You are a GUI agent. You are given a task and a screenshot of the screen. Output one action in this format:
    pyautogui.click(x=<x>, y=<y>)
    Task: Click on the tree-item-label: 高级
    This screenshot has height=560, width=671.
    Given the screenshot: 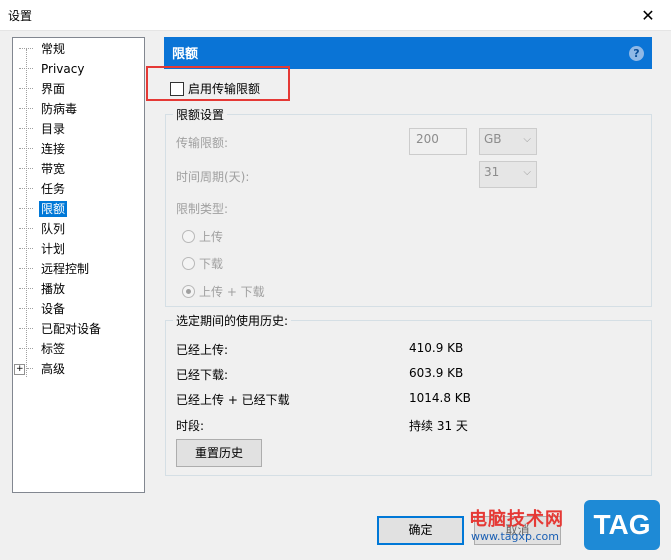 What is the action you would take?
    pyautogui.click(x=53, y=369)
    